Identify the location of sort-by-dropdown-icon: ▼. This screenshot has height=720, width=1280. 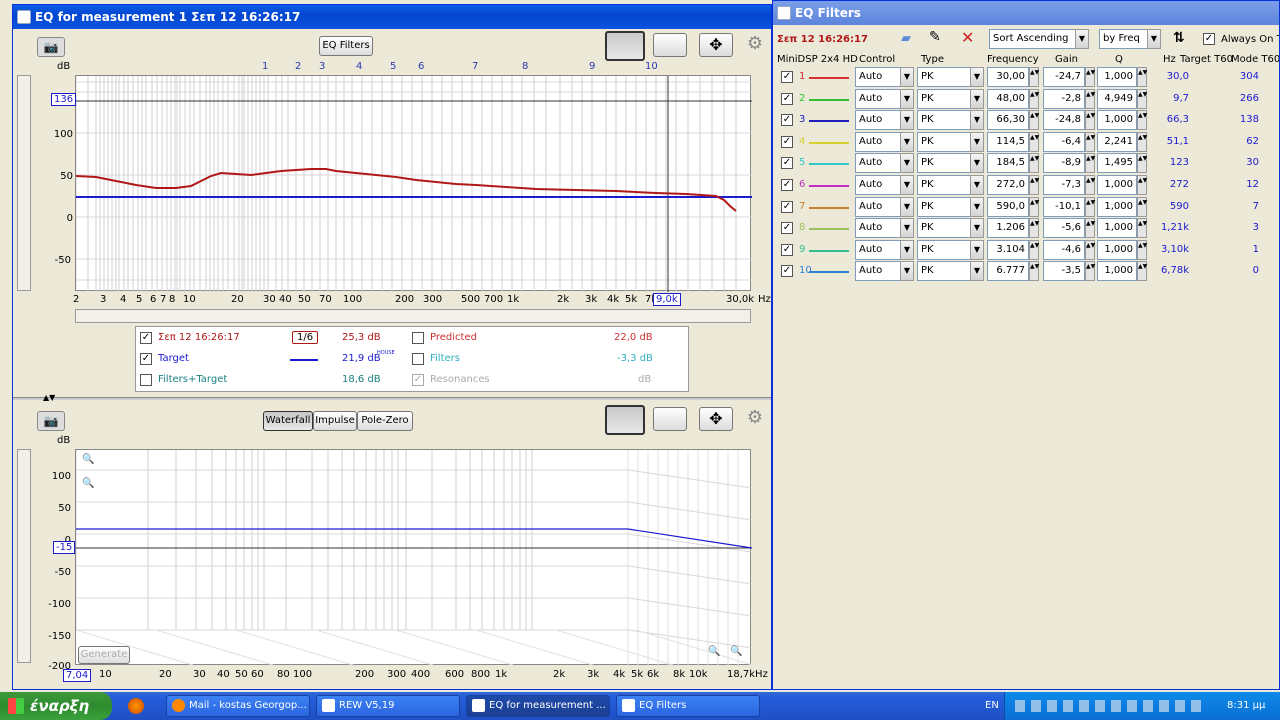
(1154, 39).